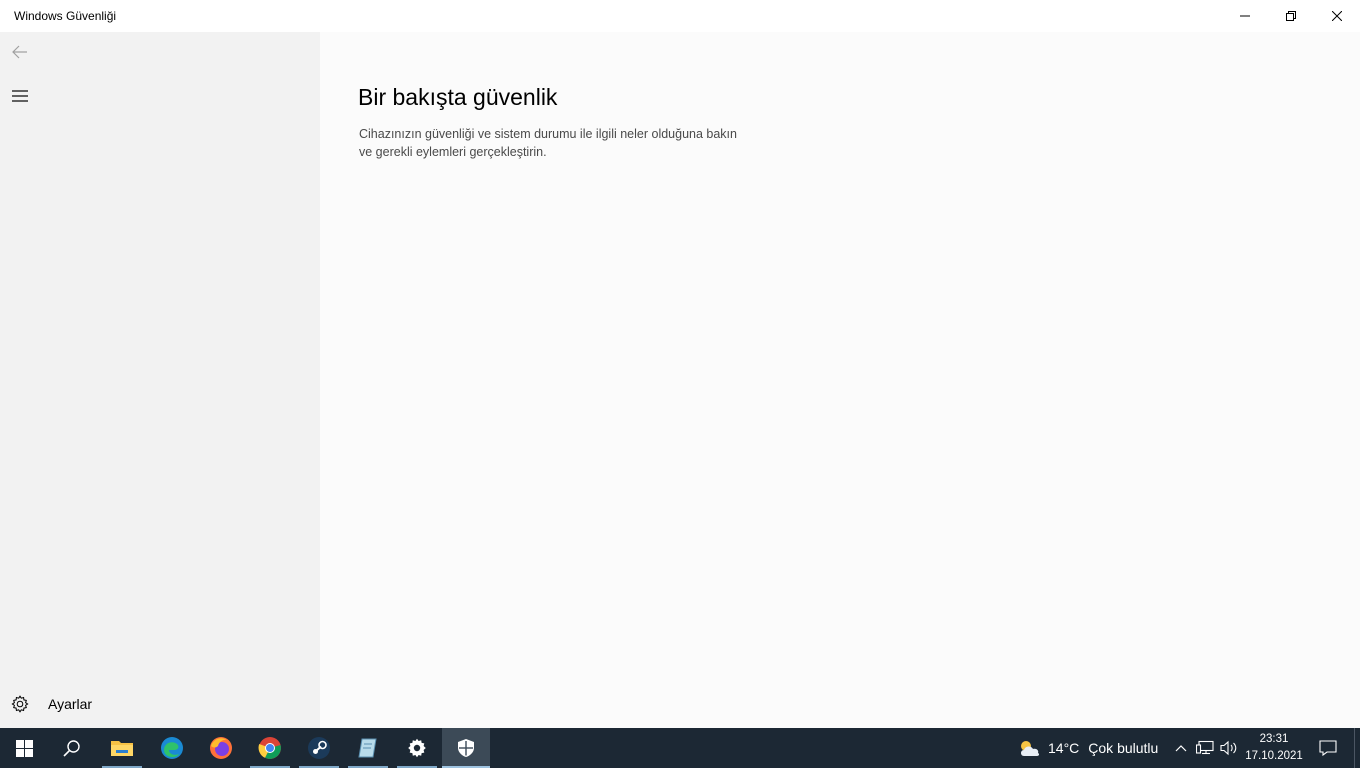 This screenshot has width=1360, height=768. I want to click on minimize-icon, so click(1245, 16).